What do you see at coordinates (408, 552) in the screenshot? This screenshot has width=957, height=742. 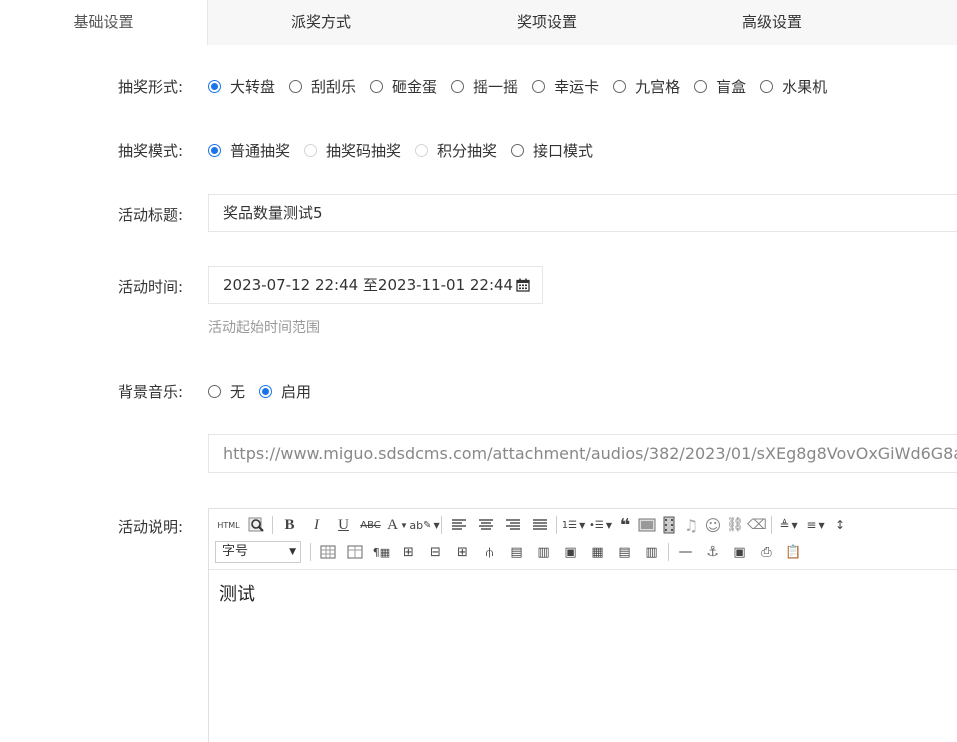 I see `insert-row-icon: ⊞` at bounding box center [408, 552].